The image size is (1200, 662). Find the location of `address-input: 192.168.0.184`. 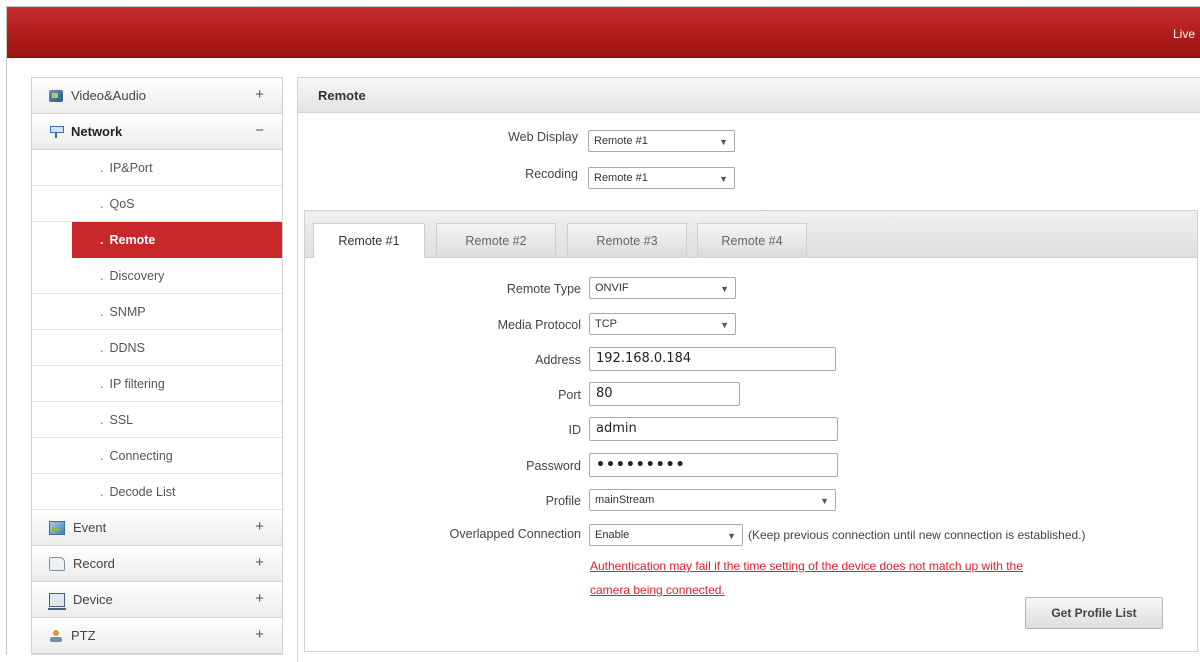

address-input: 192.168.0.184 is located at coordinates (712, 359).